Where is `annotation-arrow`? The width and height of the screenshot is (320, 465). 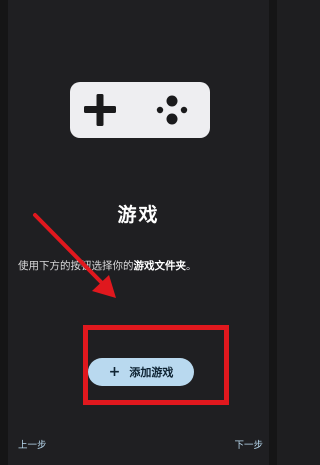 annotation-arrow is located at coordinates (74, 255).